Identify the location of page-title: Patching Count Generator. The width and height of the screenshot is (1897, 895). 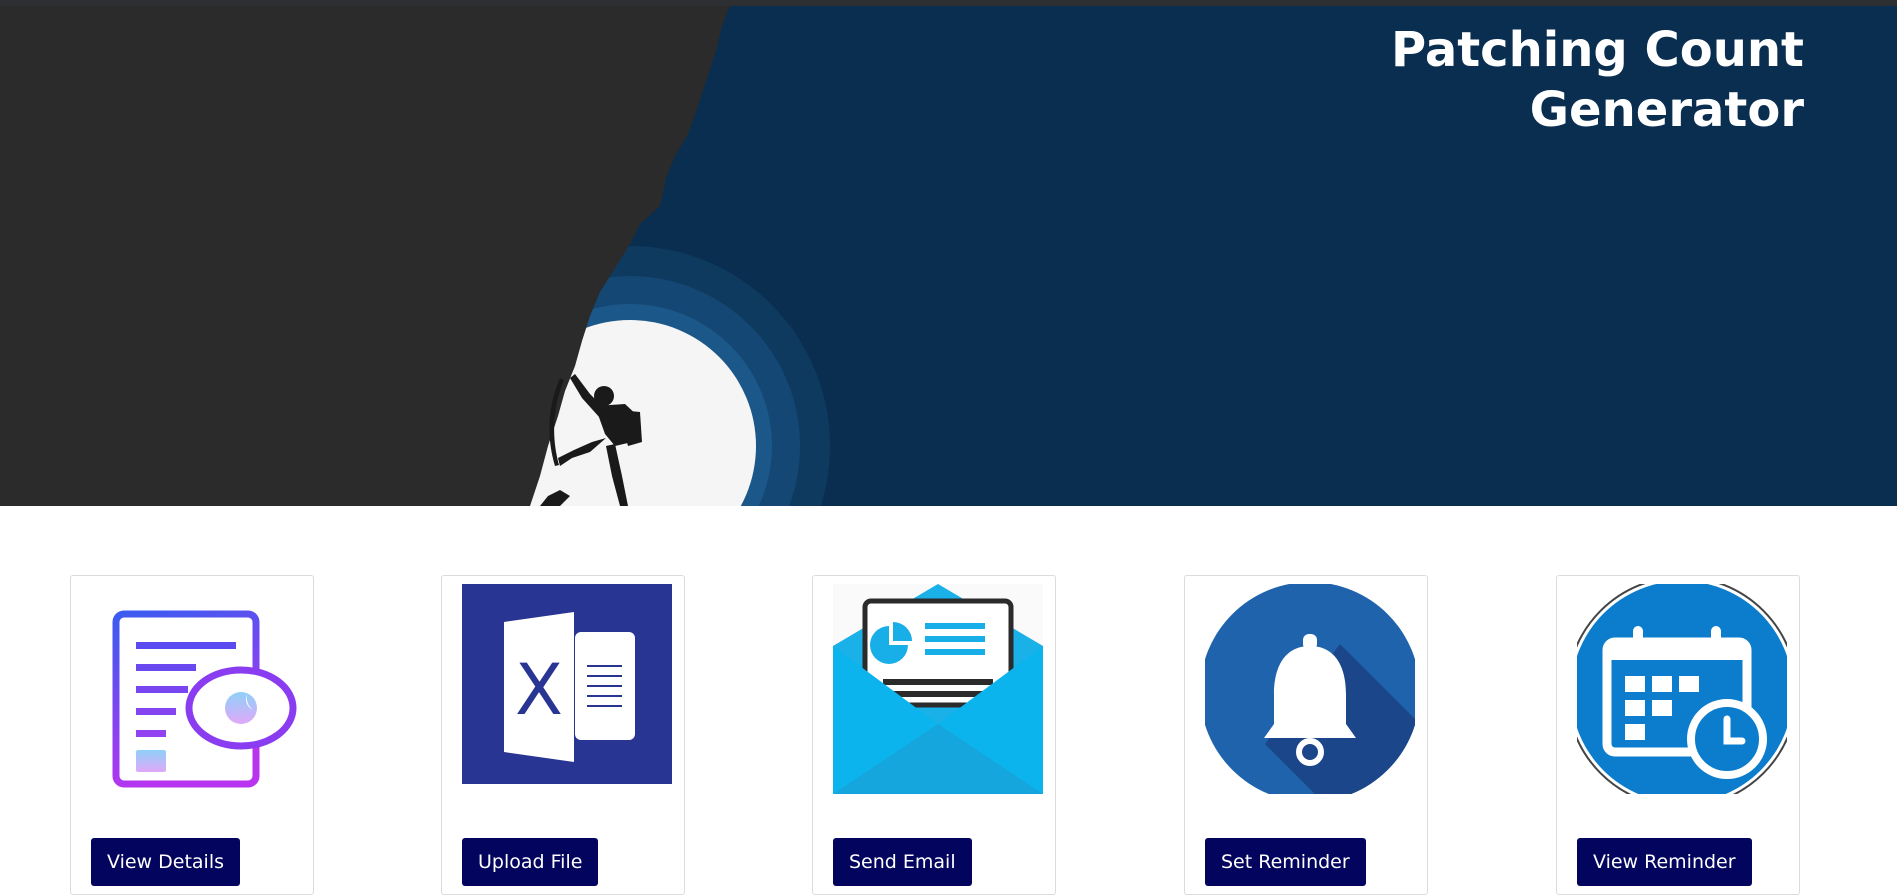
(1597, 80).